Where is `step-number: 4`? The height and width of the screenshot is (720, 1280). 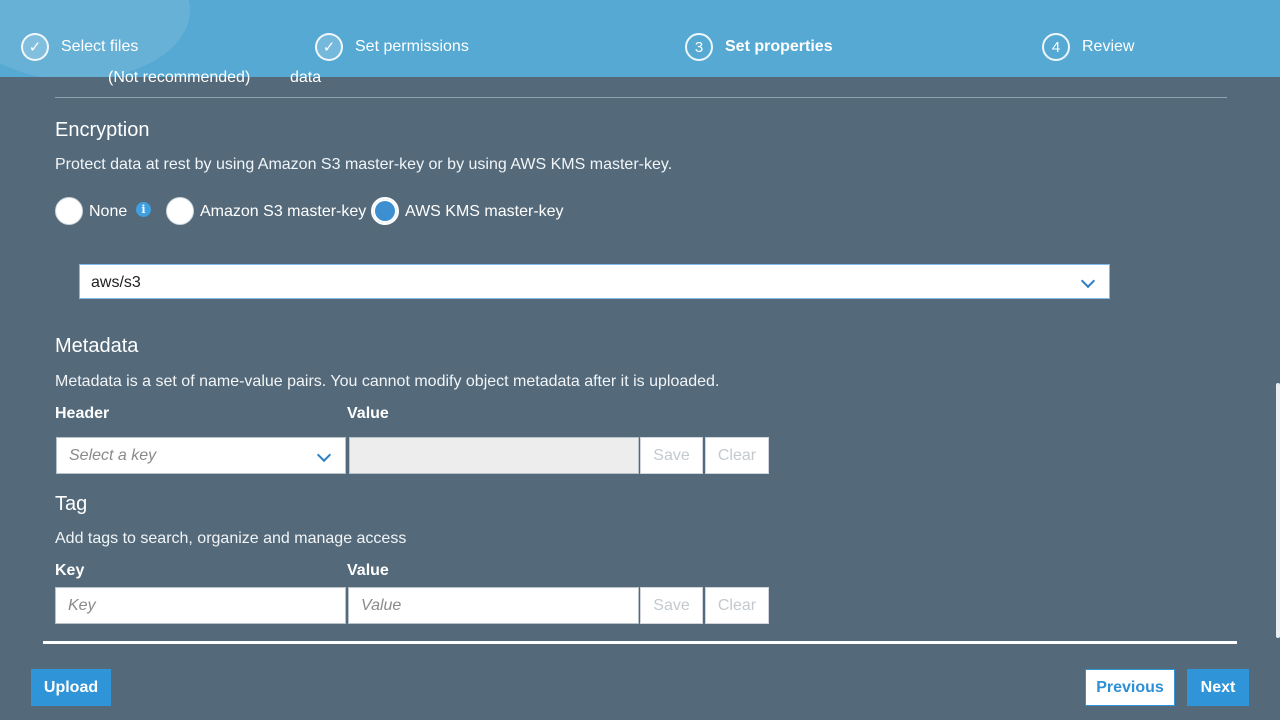 step-number: 4 is located at coordinates (1056, 47).